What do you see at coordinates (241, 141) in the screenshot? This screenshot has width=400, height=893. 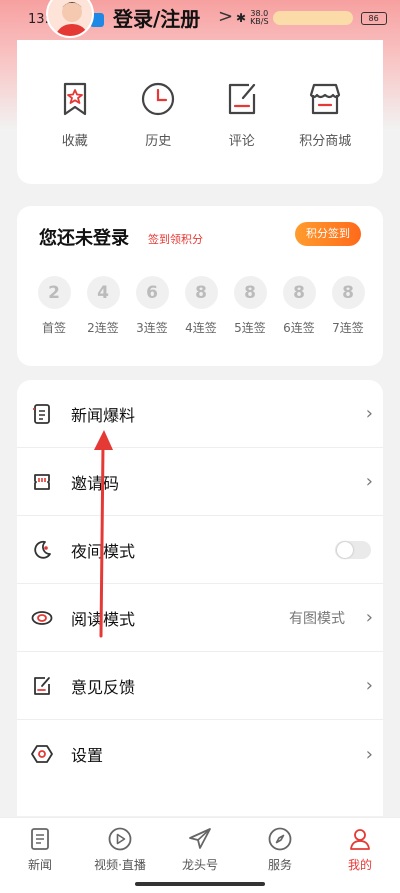 I see `quick-link-label: 评论` at bounding box center [241, 141].